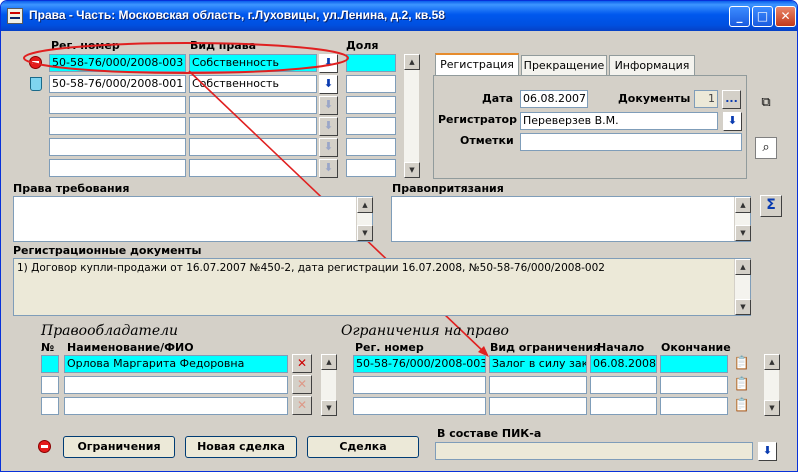 The width and height of the screenshot is (798, 472). What do you see at coordinates (119, 447) in the screenshot?
I see `restrictions-button: Ограничения` at bounding box center [119, 447].